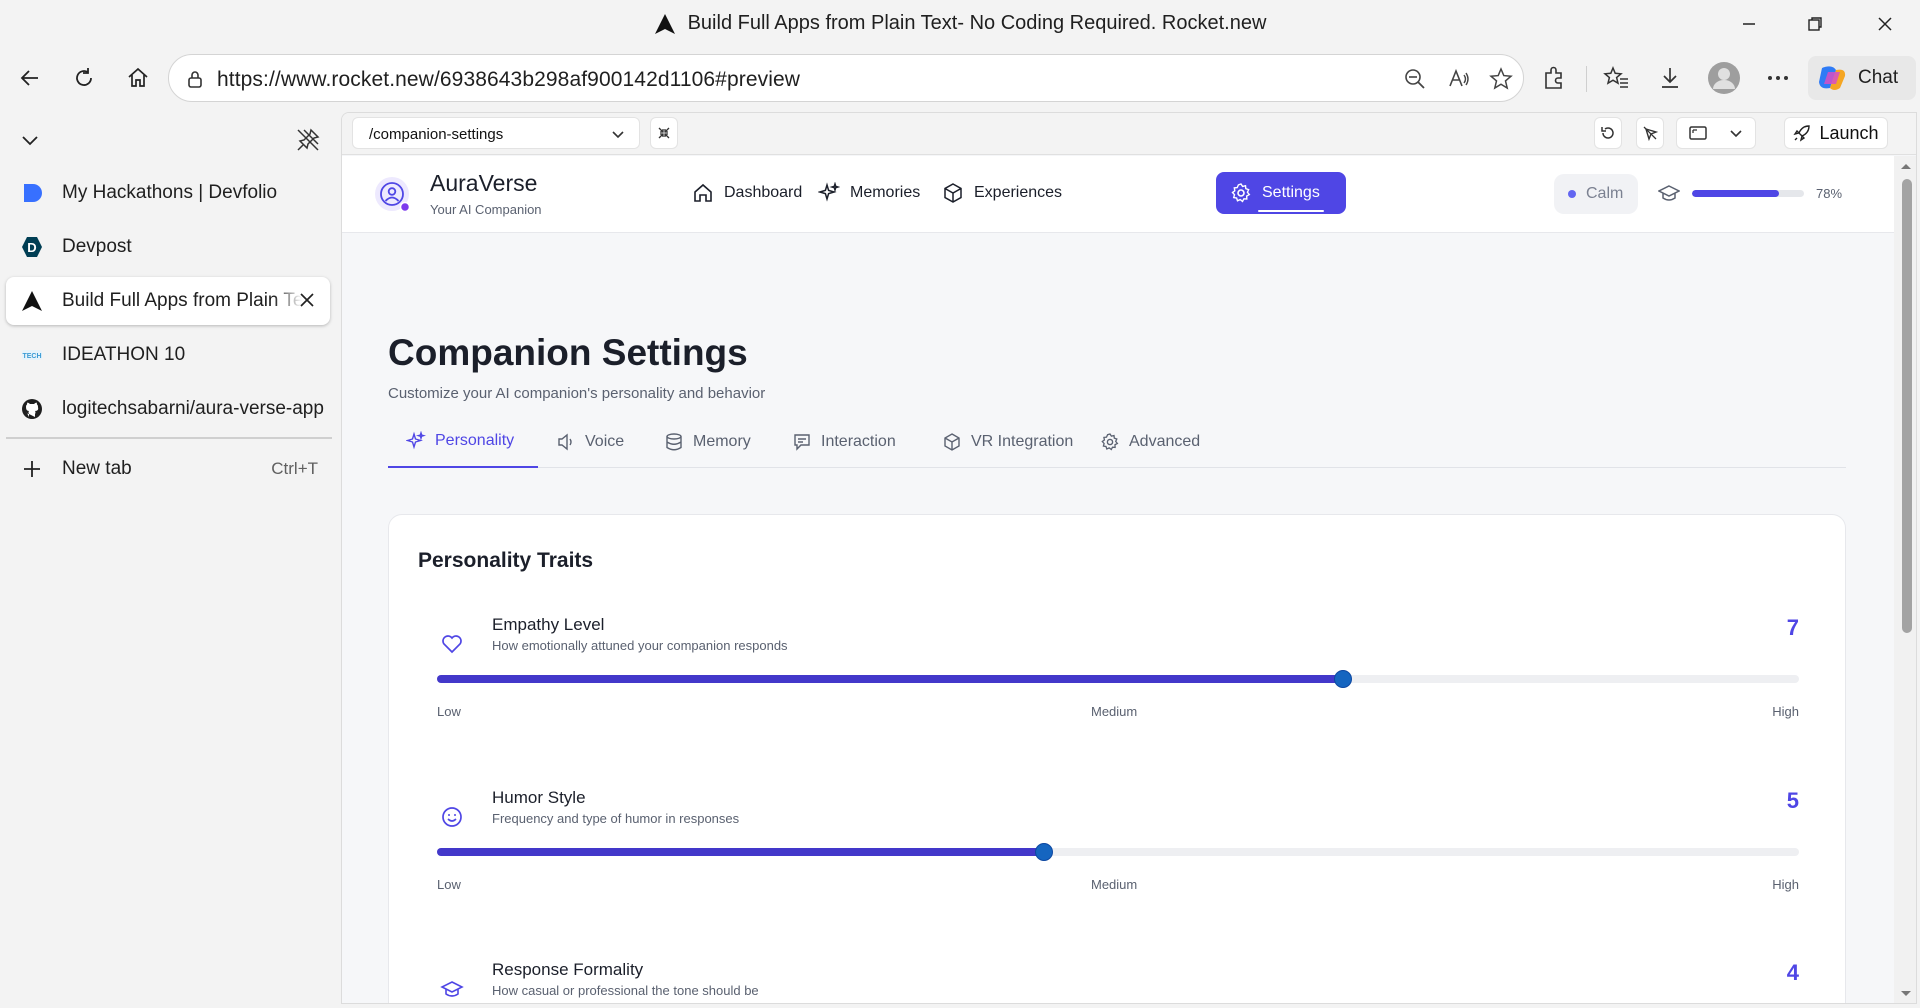 The width and height of the screenshot is (1920, 1008). What do you see at coordinates (168, 409) in the screenshot?
I see `tab-item-github: logitechsabarni/aura-verse-app` at bounding box center [168, 409].